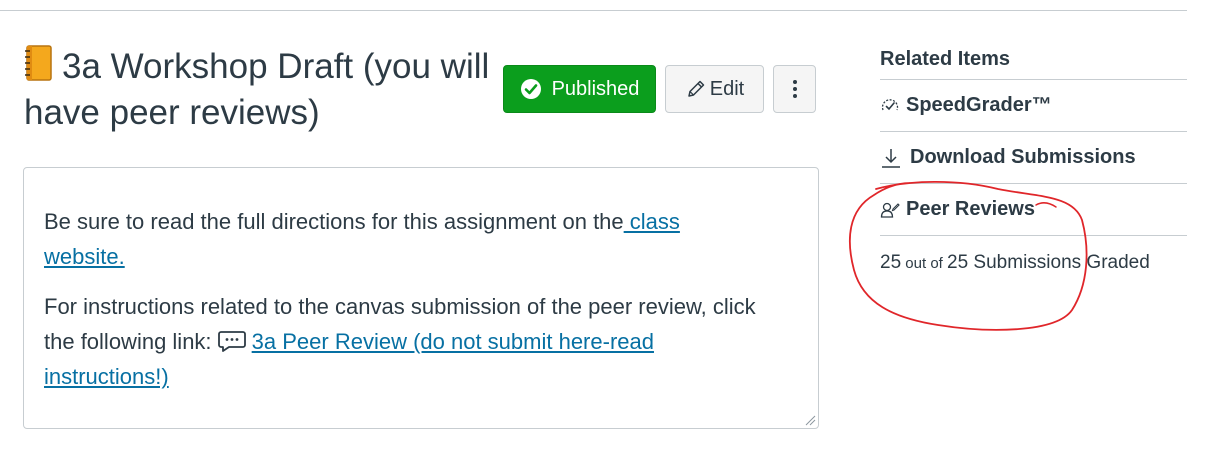 Image resolution: width=1215 pixels, height=453 pixels. Describe the element at coordinates (970, 209) in the screenshot. I see `peer-reviews-label: Peer Reviews` at that location.